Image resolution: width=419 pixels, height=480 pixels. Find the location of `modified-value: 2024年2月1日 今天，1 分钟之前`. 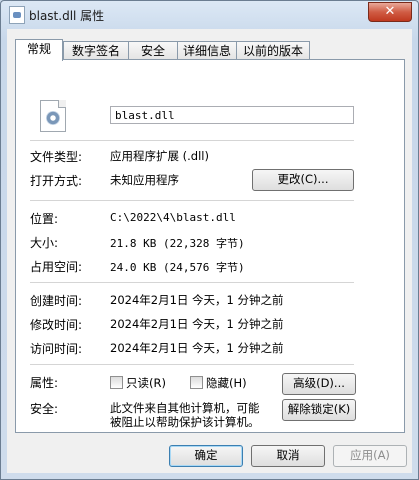

modified-value: 2024年2月1日 今天，1 分钟之前 is located at coordinates (197, 324).